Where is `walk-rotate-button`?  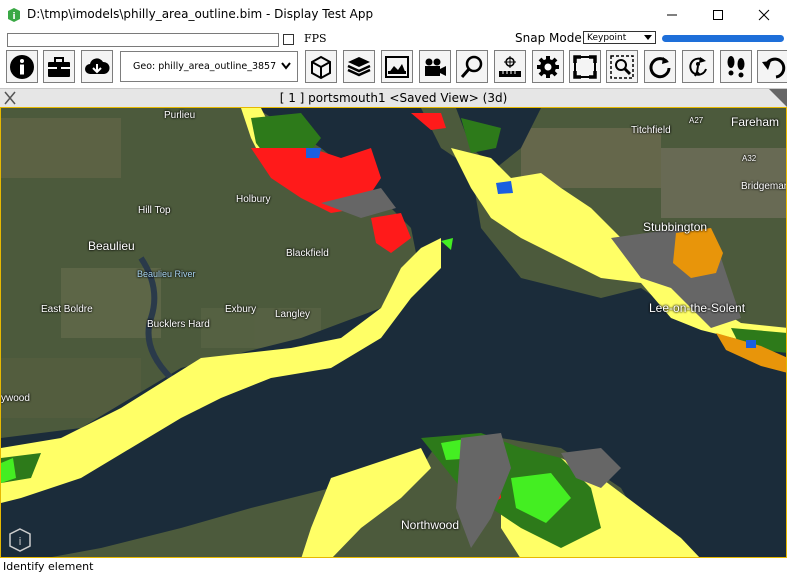 walk-rotate-button is located at coordinates (698, 66).